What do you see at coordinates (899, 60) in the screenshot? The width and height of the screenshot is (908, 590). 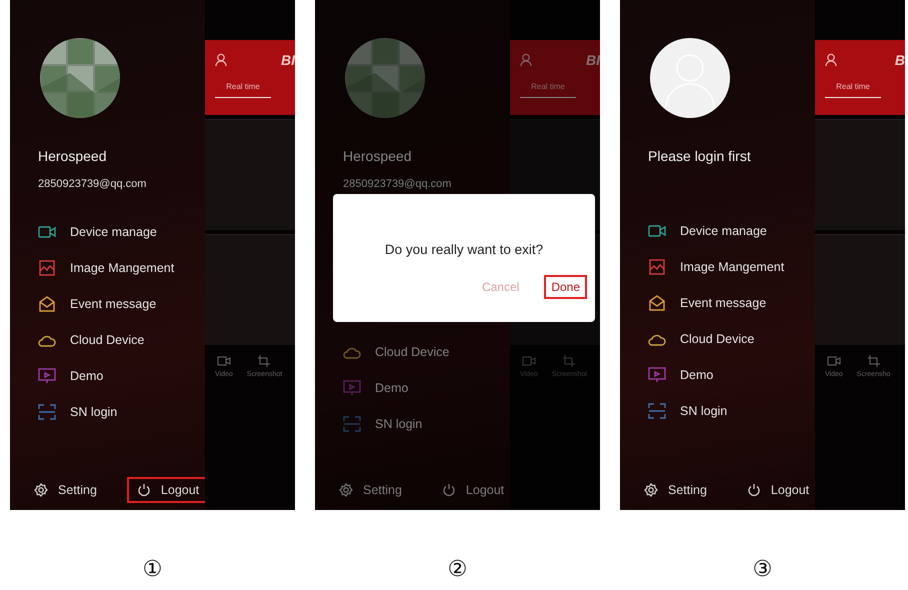 I see `app-title: B` at bounding box center [899, 60].